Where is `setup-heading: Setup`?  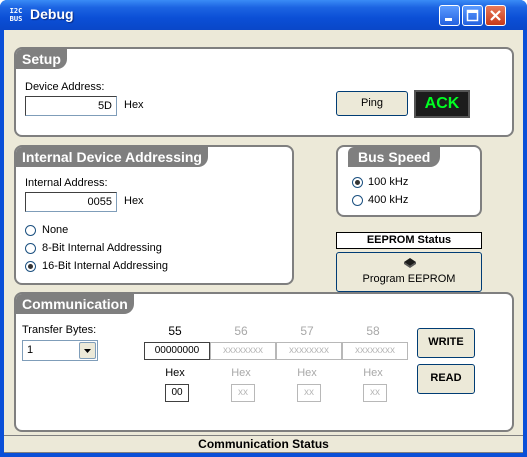 setup-heading: Setup is located at coordinates (41, 59).